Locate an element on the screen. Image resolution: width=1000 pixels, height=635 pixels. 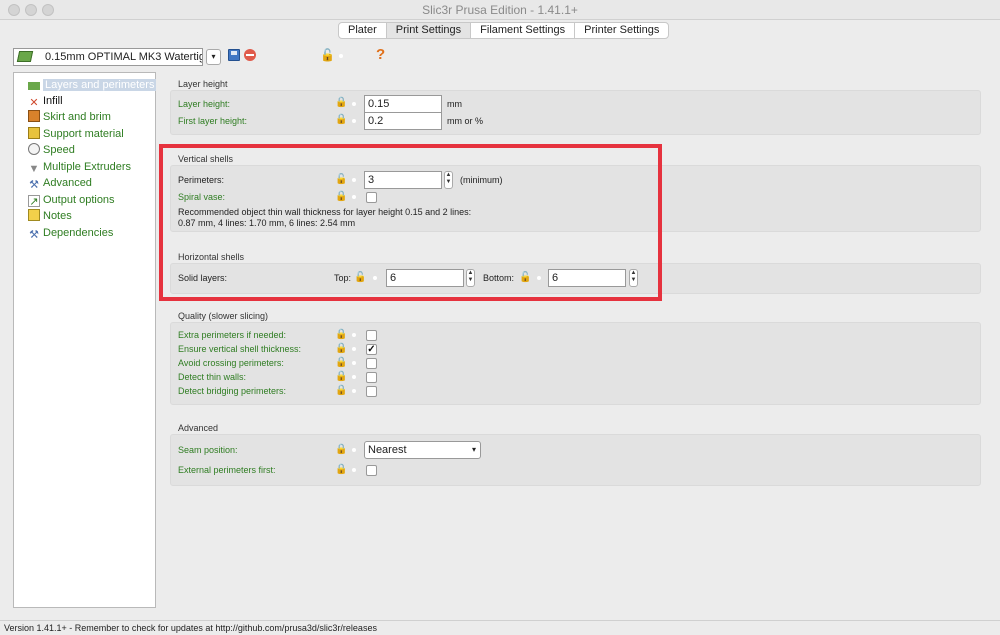
seam-position-select: Nearest ▾ is located at coordinates (422, 450).